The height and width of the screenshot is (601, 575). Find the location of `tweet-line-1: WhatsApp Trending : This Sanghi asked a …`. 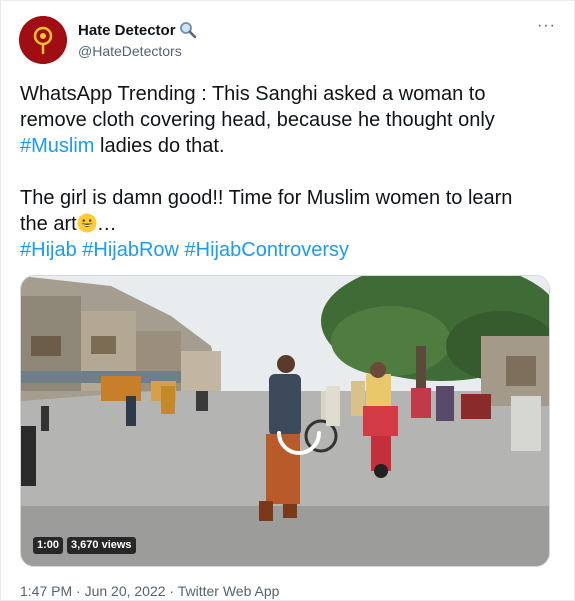

tweet-line-1: WhatsApp Trending : This Sanghi asked a … is located at coordinates (253, 94).